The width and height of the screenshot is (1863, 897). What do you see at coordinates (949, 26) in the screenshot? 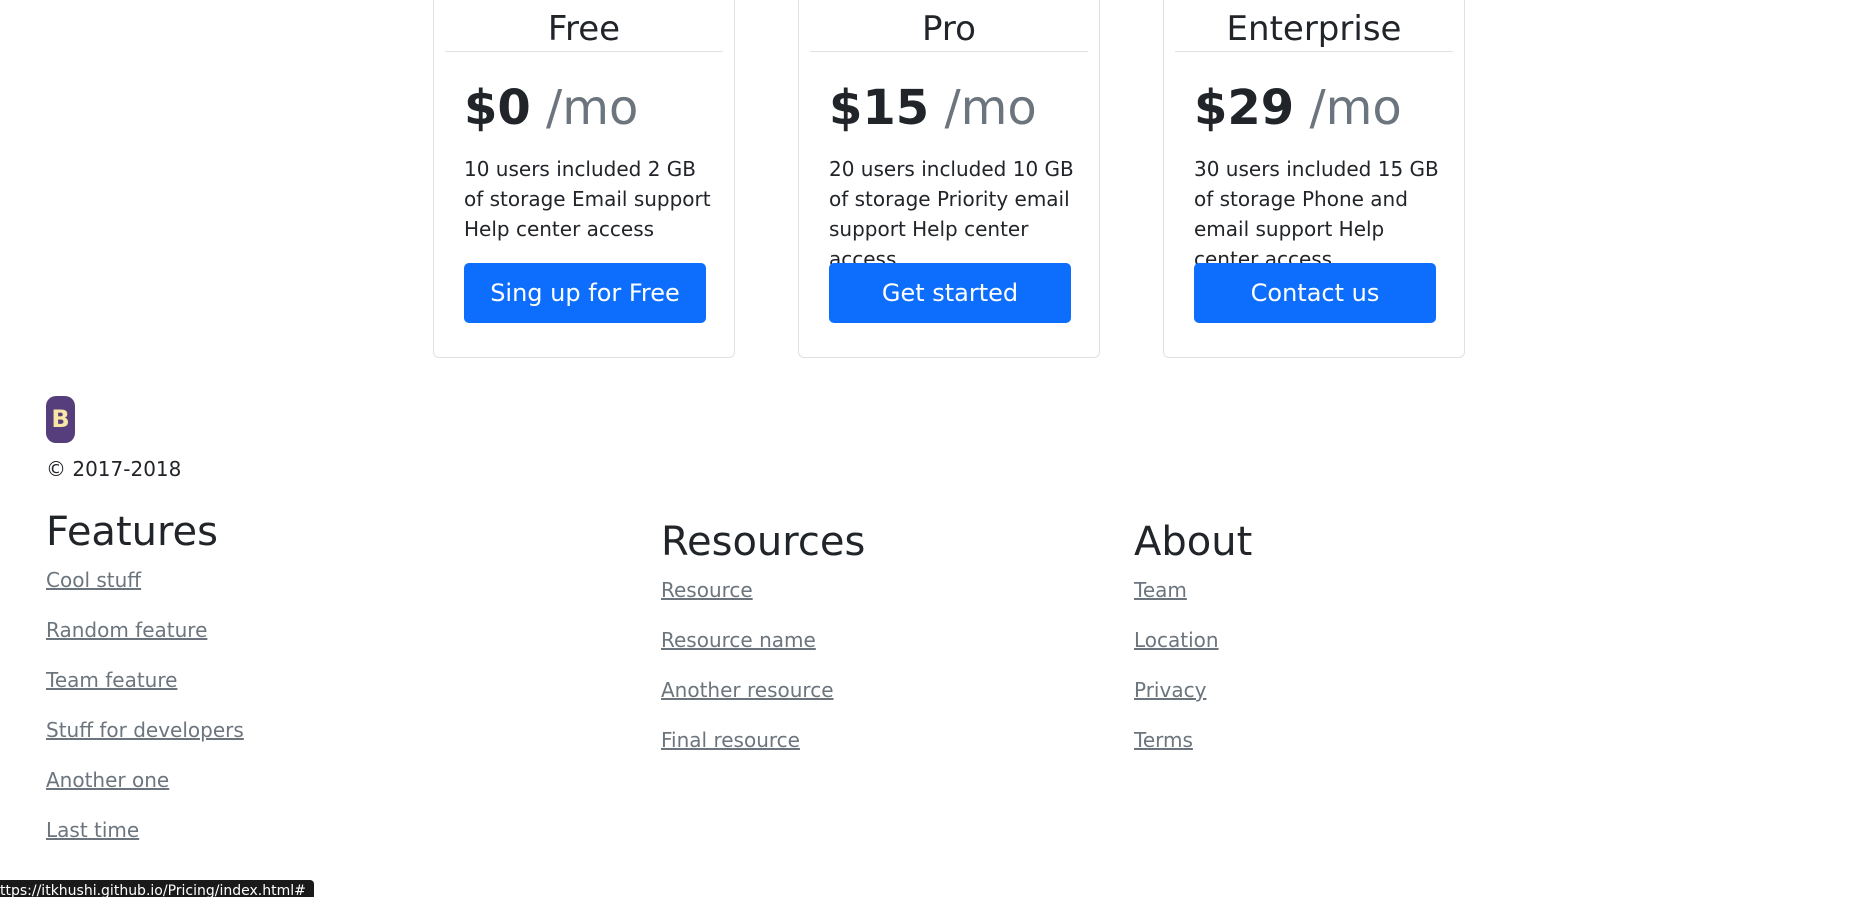
I see `plan-name: Pro` at bounding box center [949, 26].